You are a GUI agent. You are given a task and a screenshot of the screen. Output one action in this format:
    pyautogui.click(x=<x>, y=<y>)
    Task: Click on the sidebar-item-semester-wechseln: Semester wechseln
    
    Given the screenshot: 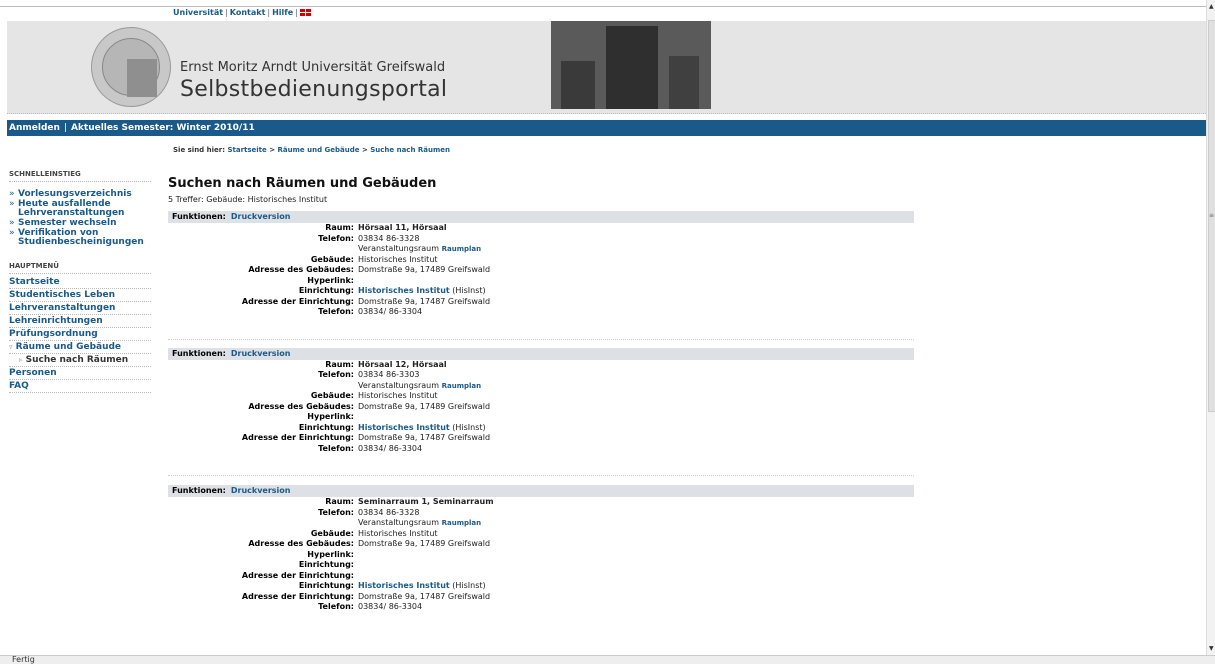 What is the action you would take?
    pyautogui.click(x=80, y=224)
    